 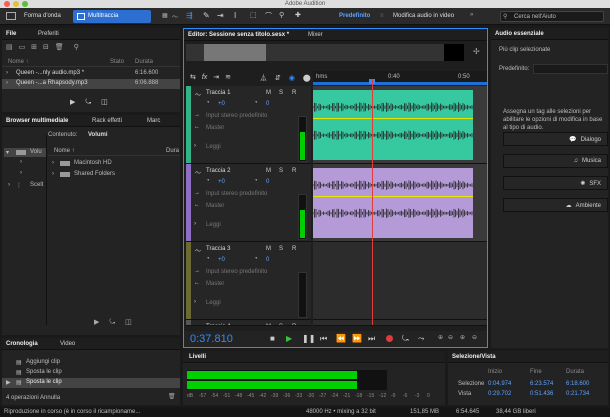 I want to click on search-files-icon: ⚲, so click(x=76, y=47).